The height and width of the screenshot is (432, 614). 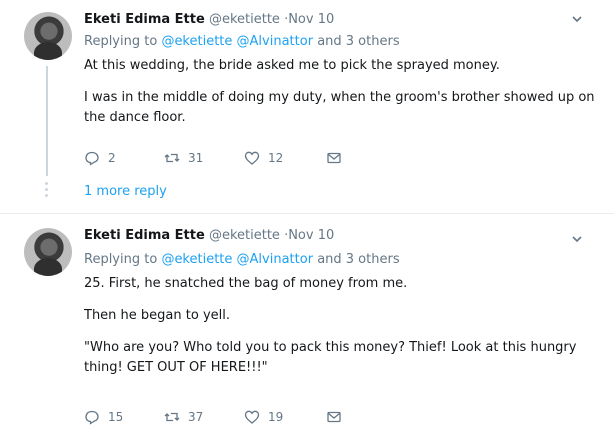 What do you see at coordinates (263, 158) in the screenshot?
I see `like-button: 12` at bounding box center [263, 158].